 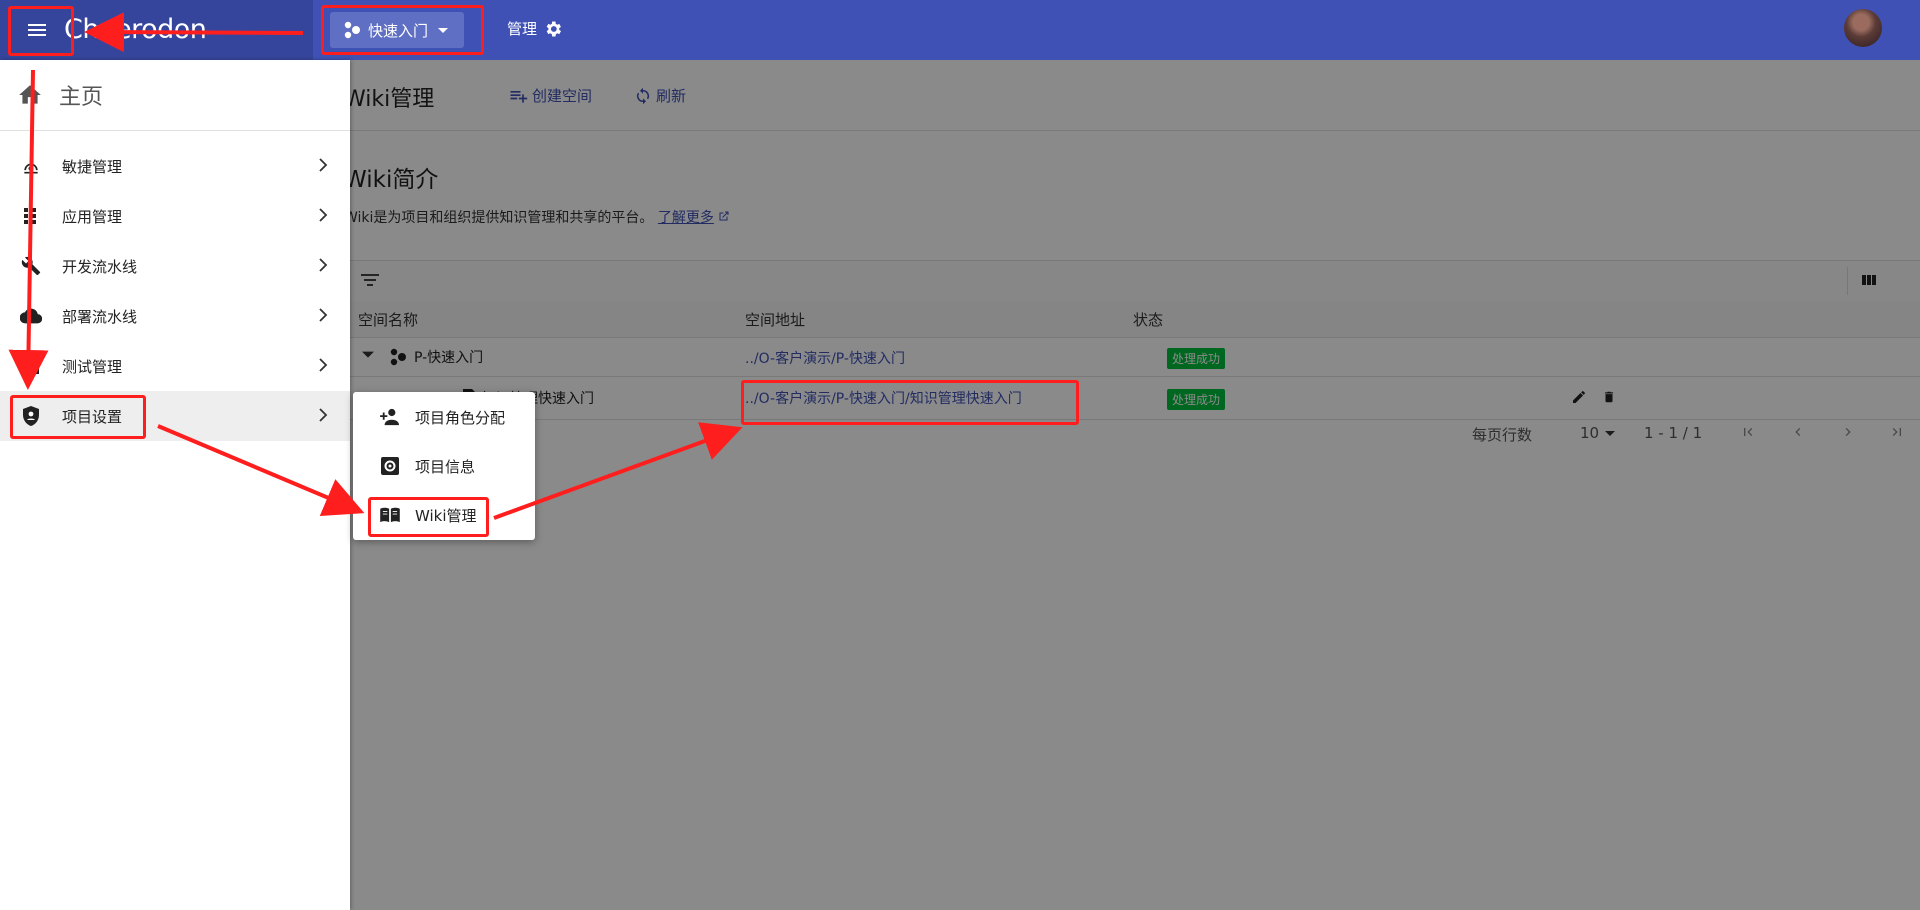 I want to click on apps-icon, so click(x=31, y=216).